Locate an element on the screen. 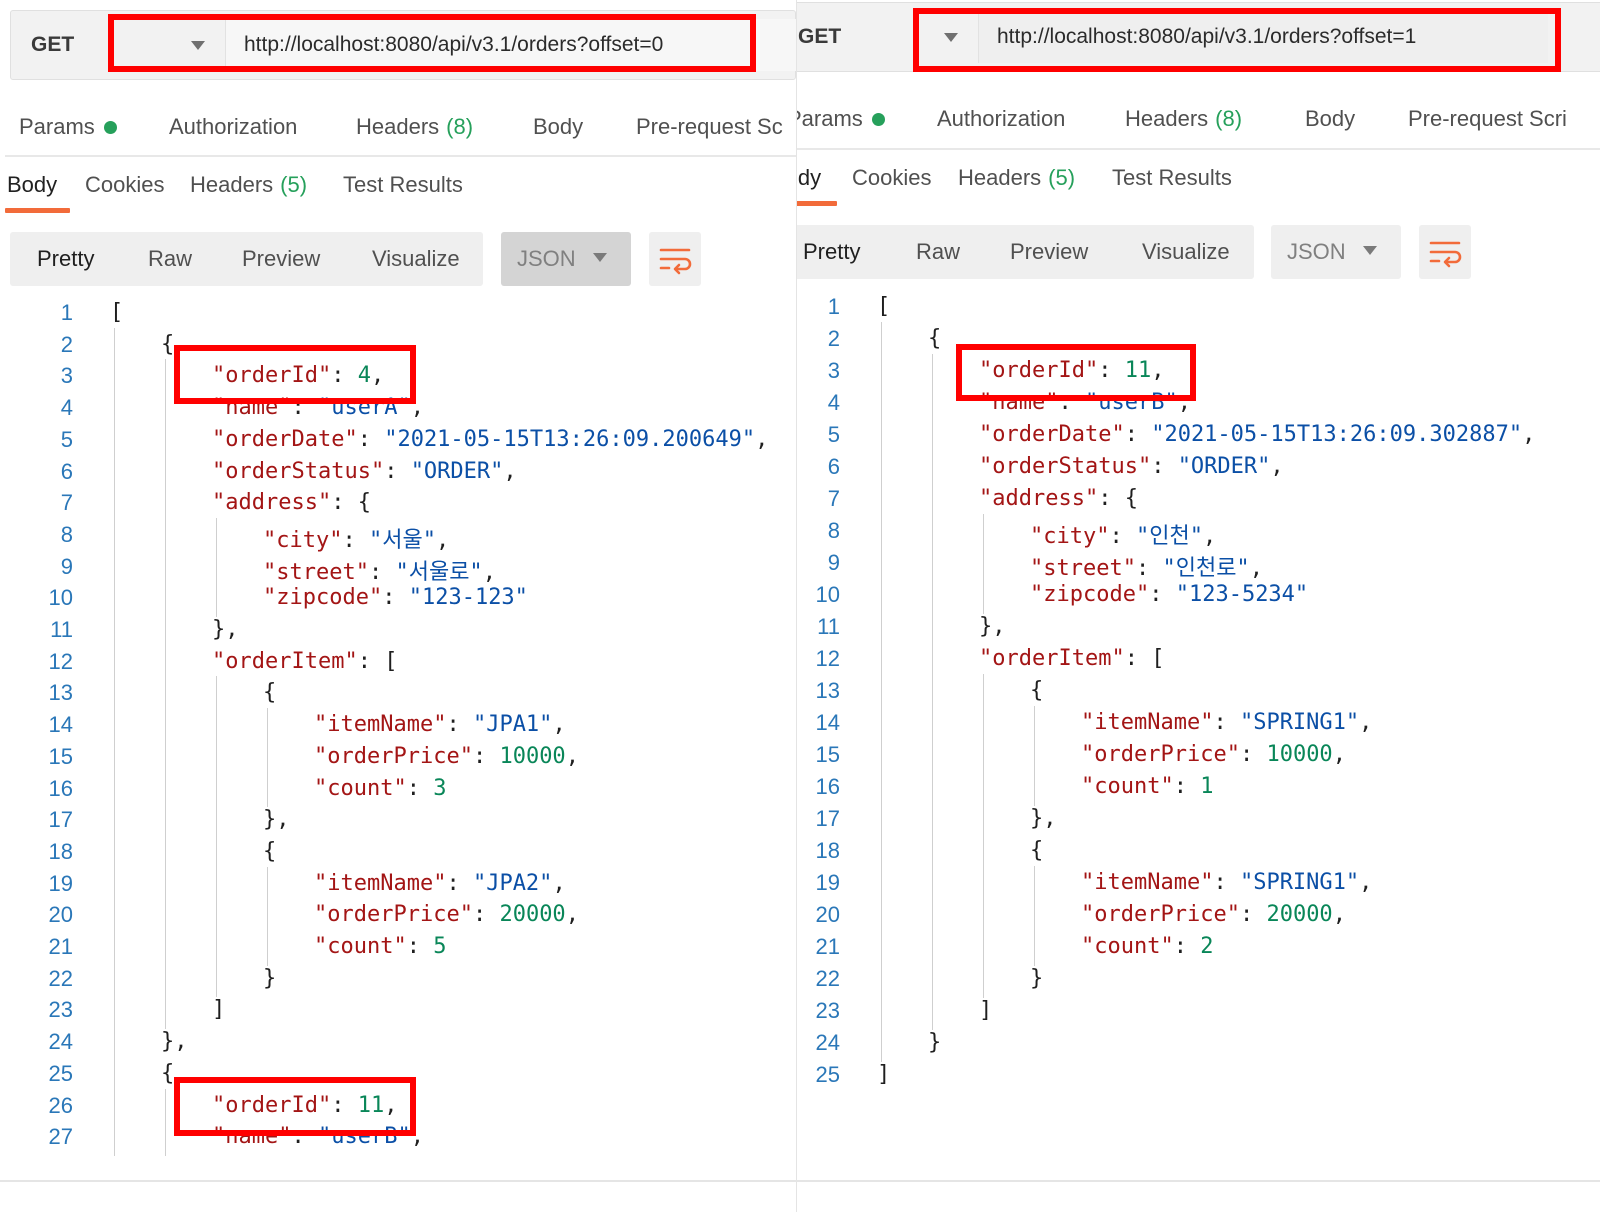 This screenshot has width=1600, height=1212. code-line: "orderPrice": 10000, is located at coordinates (446, 756).